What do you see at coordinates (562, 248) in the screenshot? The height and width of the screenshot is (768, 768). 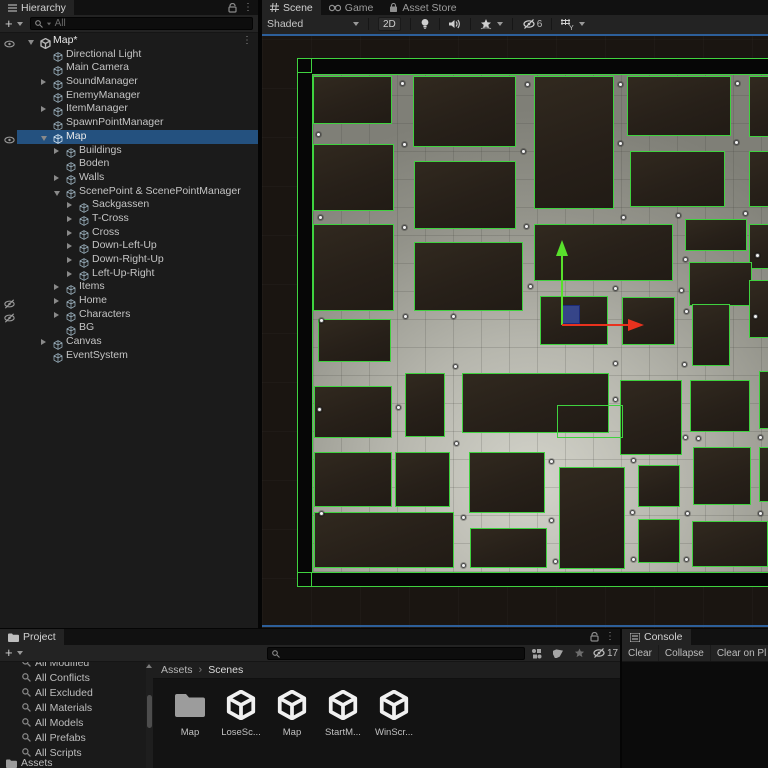 I see `gizmo-y-arrow-icon` at bounding box center [562, 248].